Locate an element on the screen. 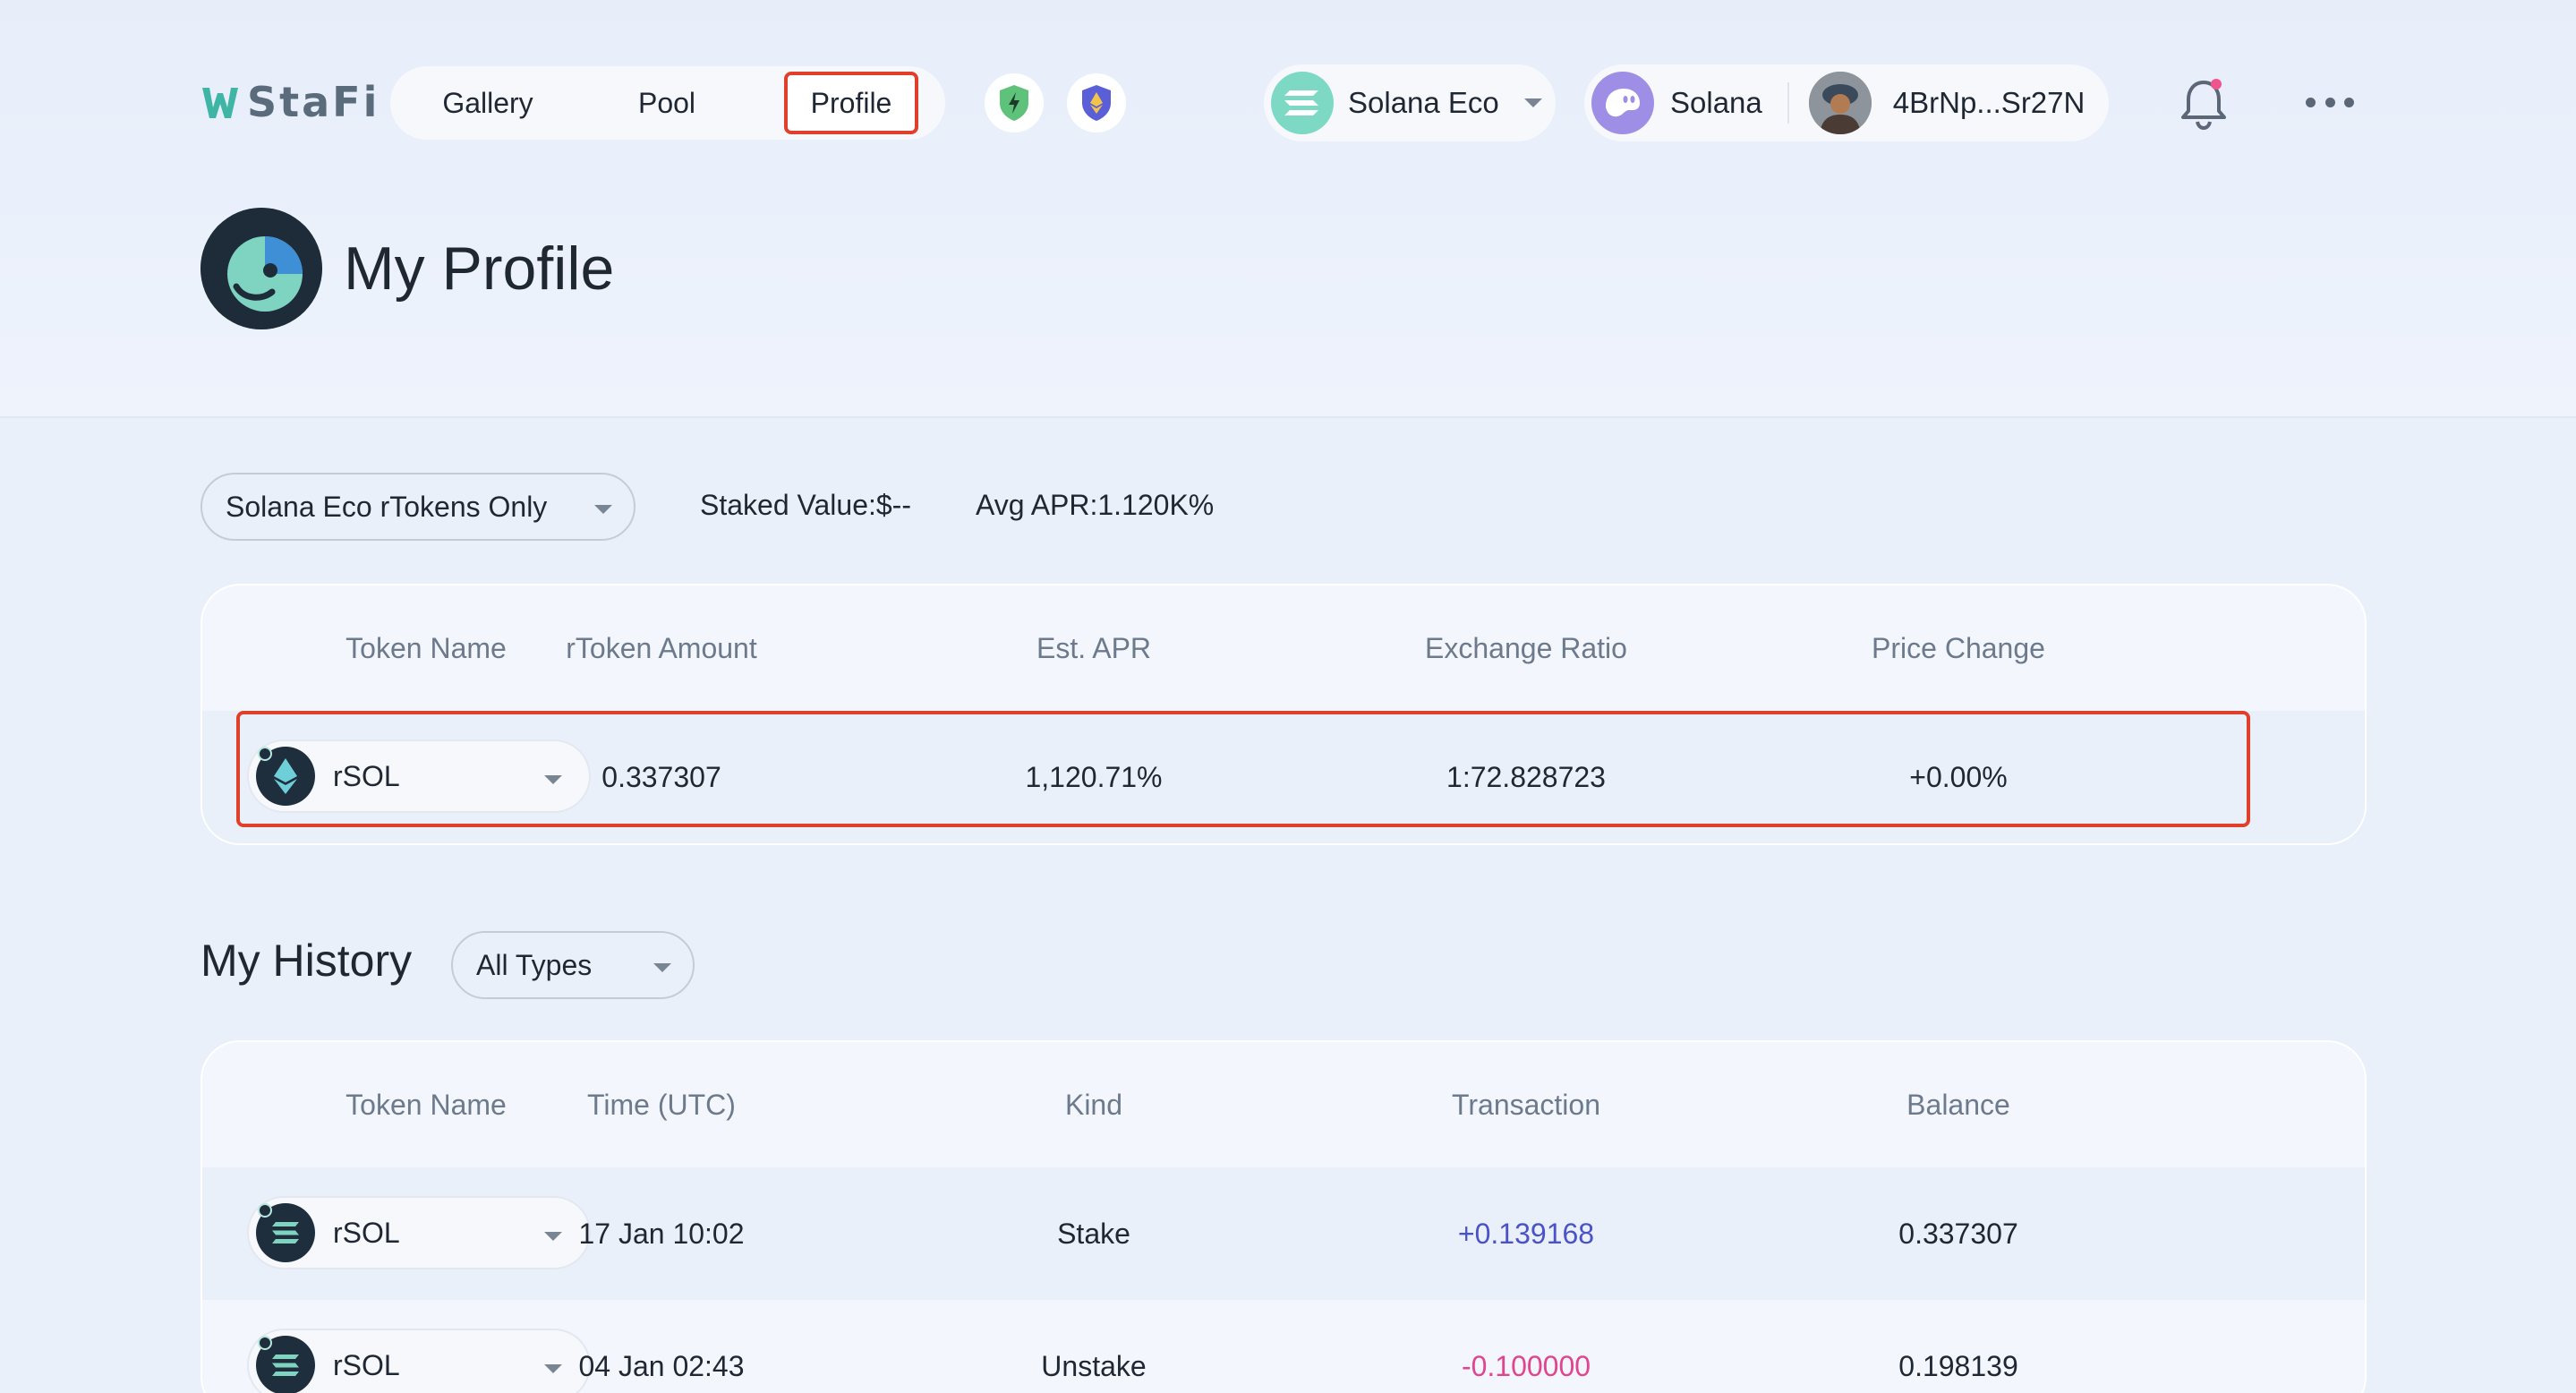 This screenshot has width=2576, height=1393. column-header: Transaction is located at coordinates (1526, 1105).